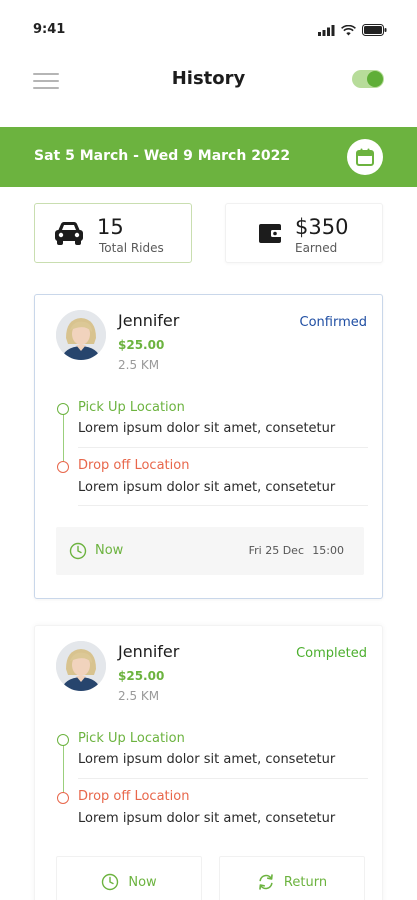 The image size is (417, 900). What do you see at coordinates (142, 882) in the screenshot?
I see `now-button-label: Now` at bounding box center [142, 882].